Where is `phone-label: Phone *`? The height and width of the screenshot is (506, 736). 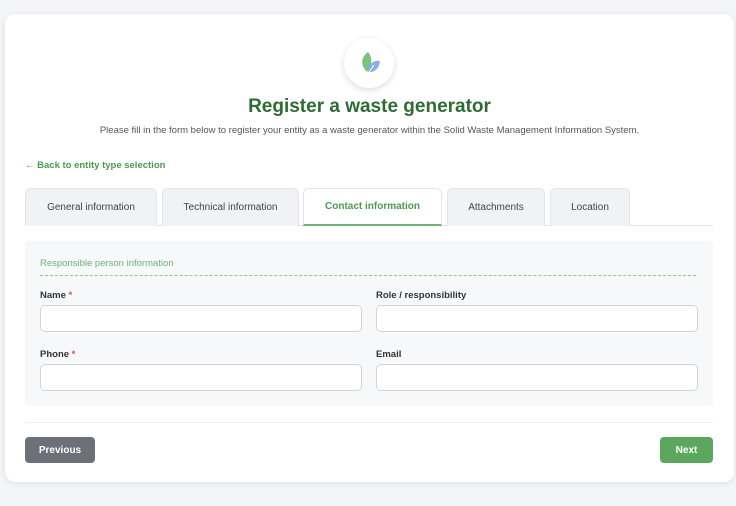 phone-label: Phone * is located at coordinates (57, 354).